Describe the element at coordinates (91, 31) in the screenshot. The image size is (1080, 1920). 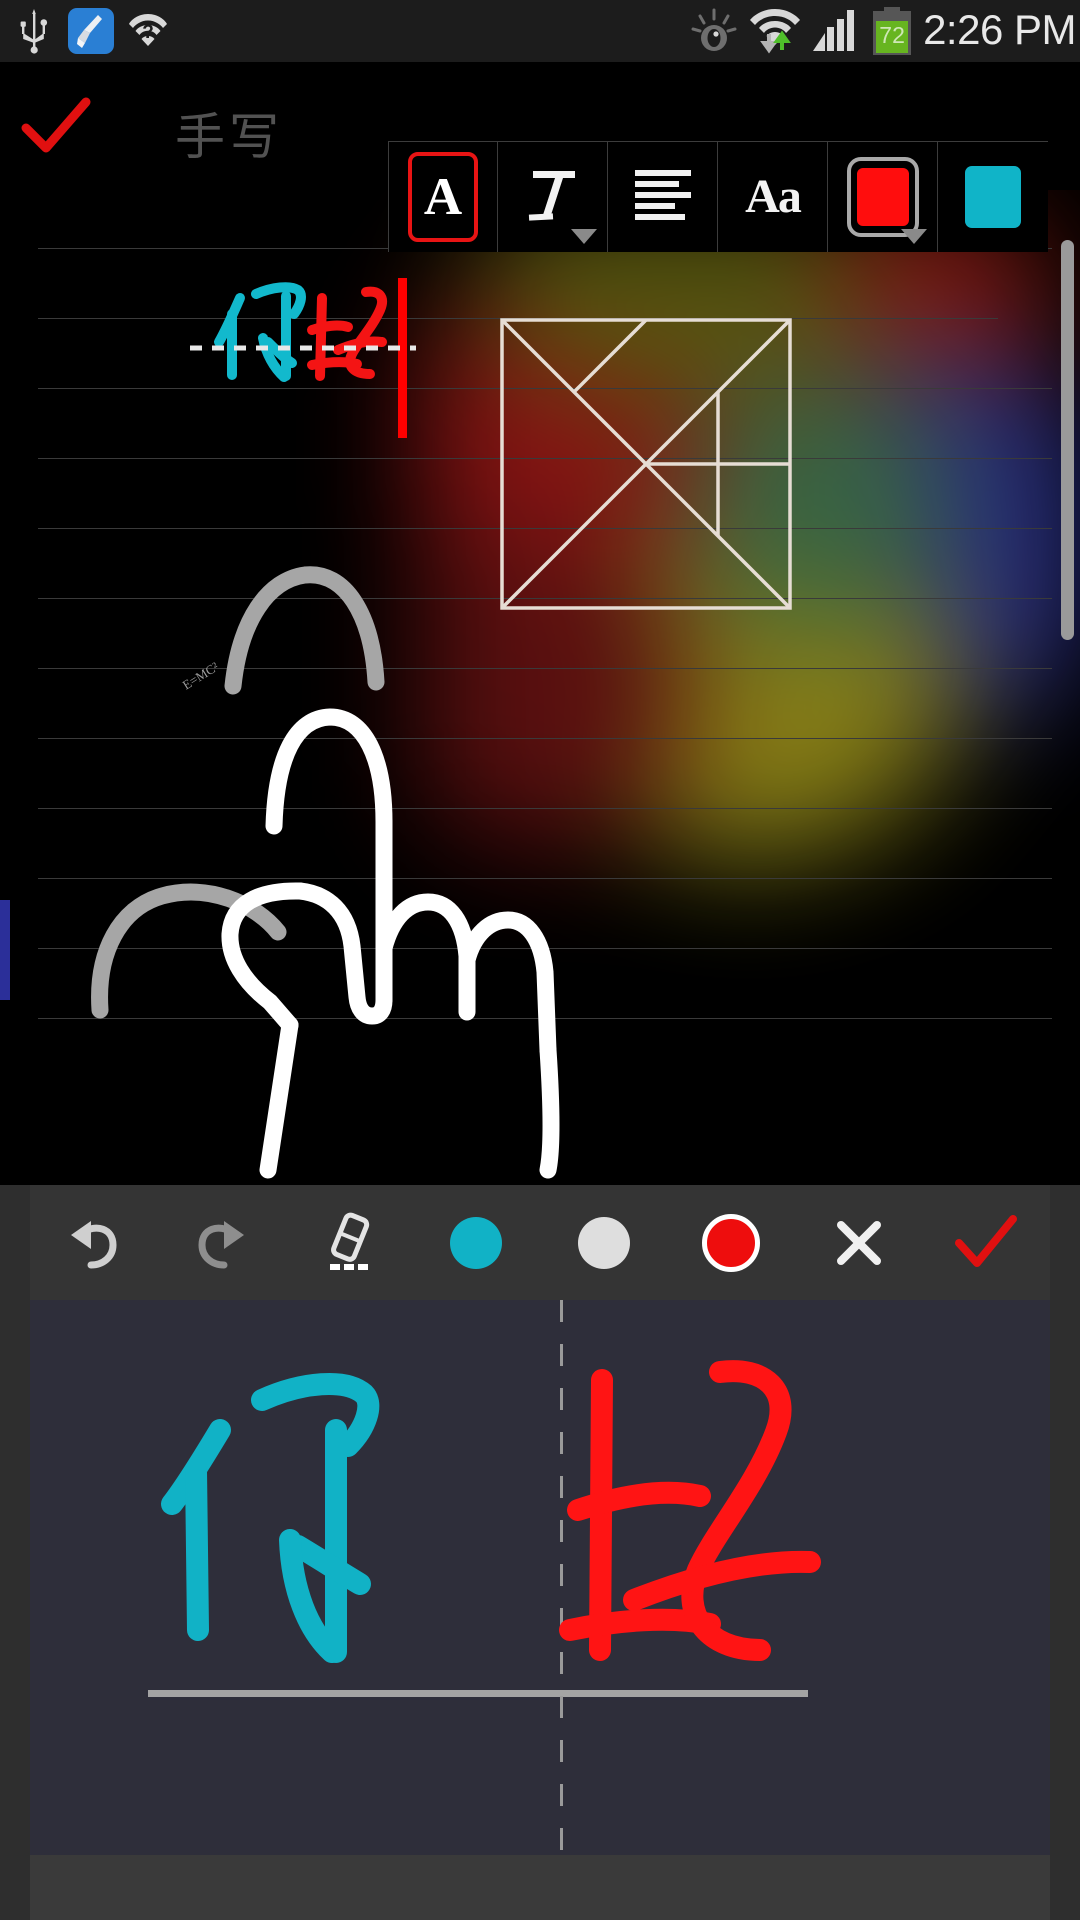
I see `cleaner-icon` at that location.